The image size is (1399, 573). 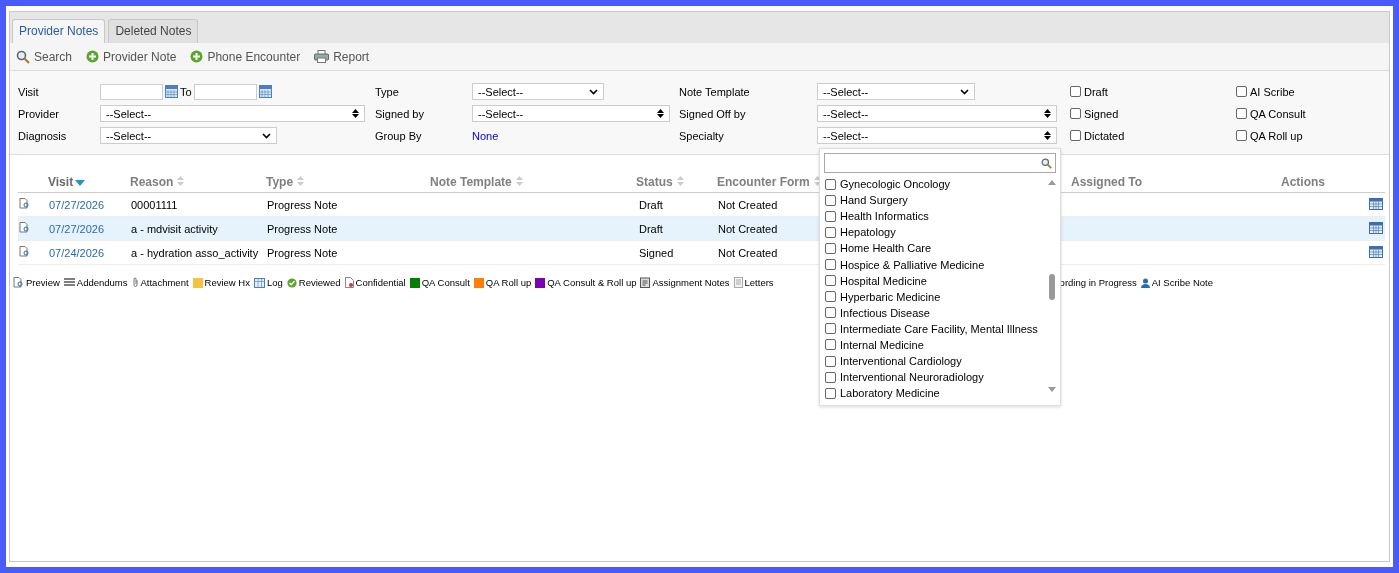 I want to click on lines-icon, so click(x=69, y=282).